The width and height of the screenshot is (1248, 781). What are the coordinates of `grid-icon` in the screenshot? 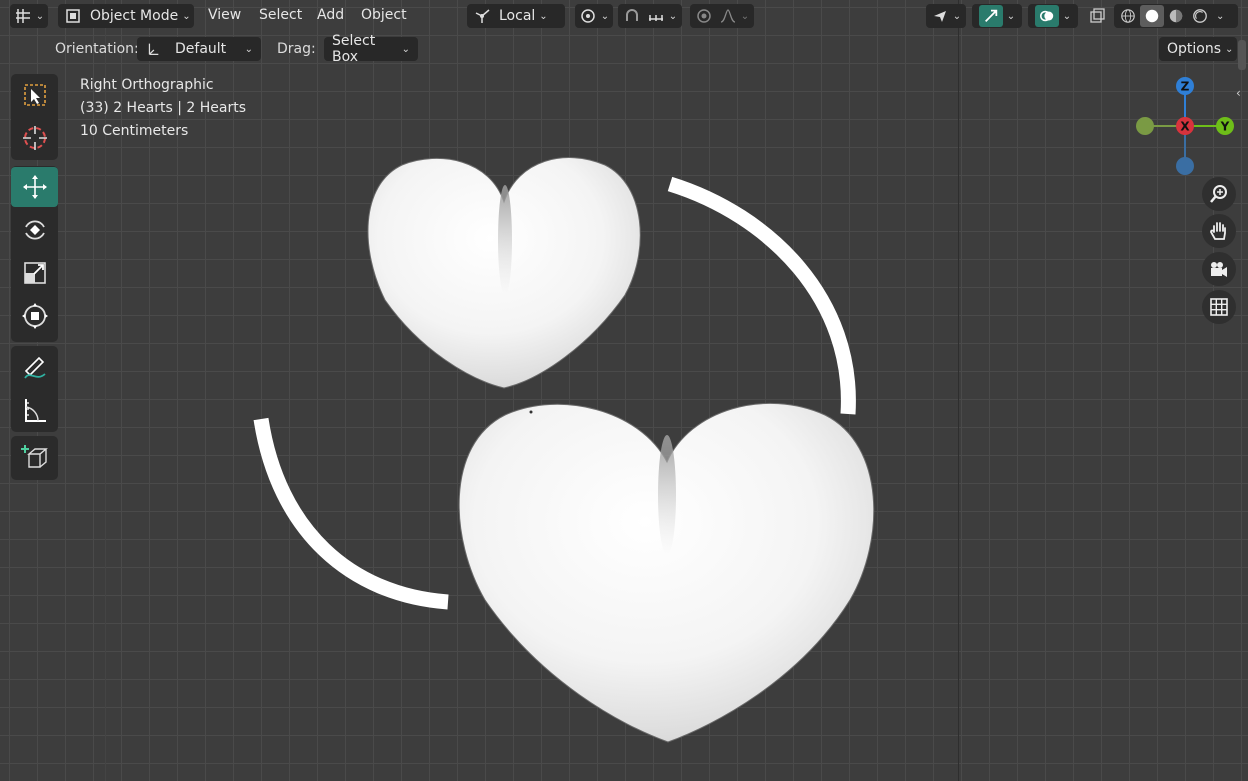 It's located at (1219, 307).